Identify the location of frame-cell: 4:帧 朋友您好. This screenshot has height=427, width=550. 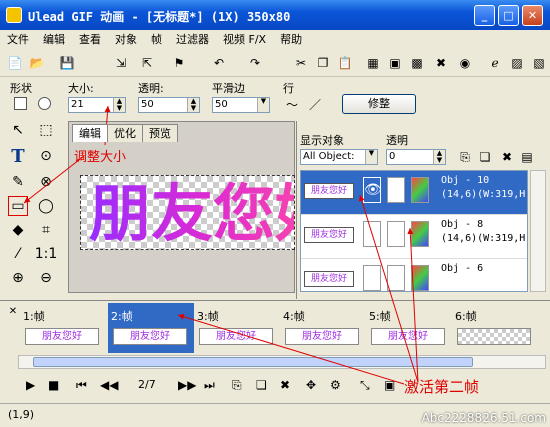
(323, 328).